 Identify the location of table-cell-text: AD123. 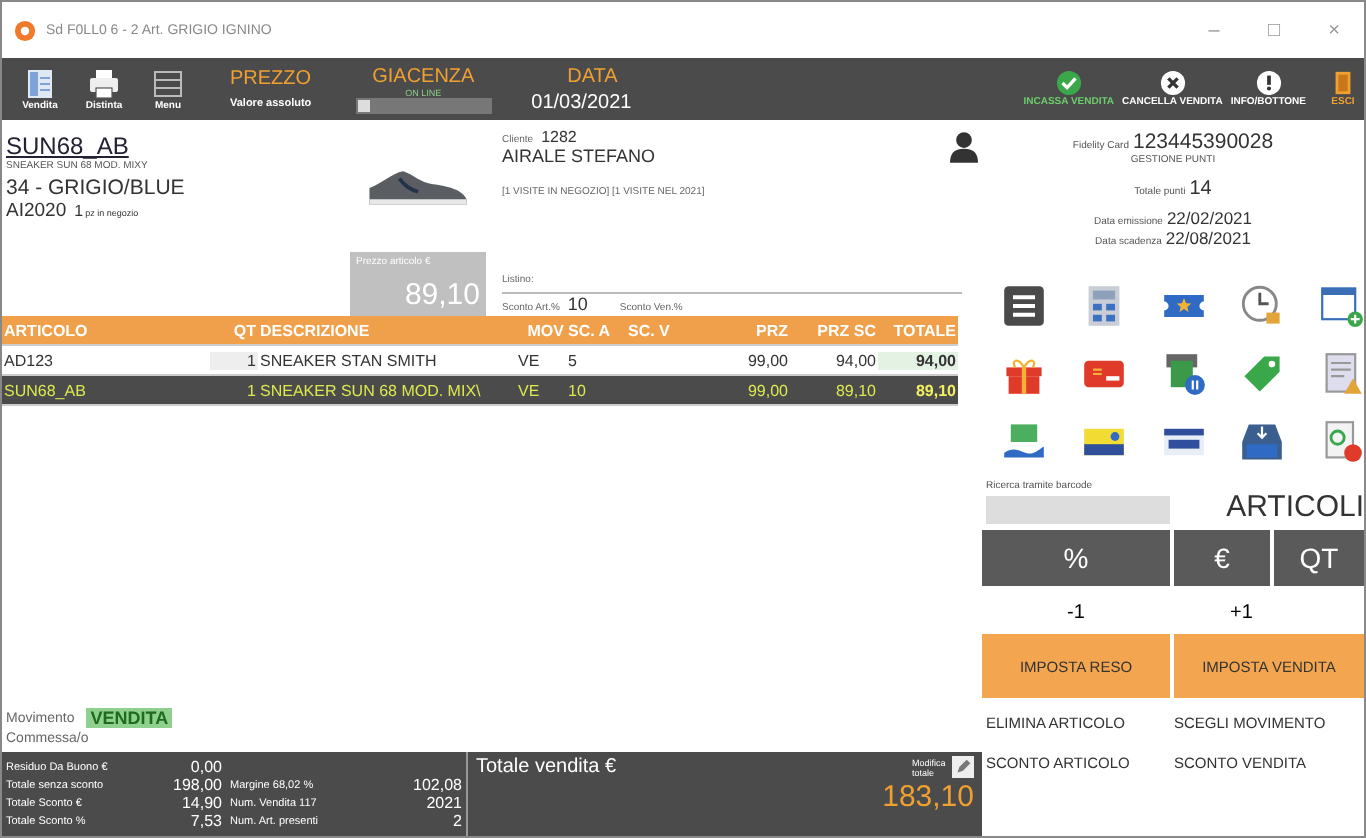
(28, 360).